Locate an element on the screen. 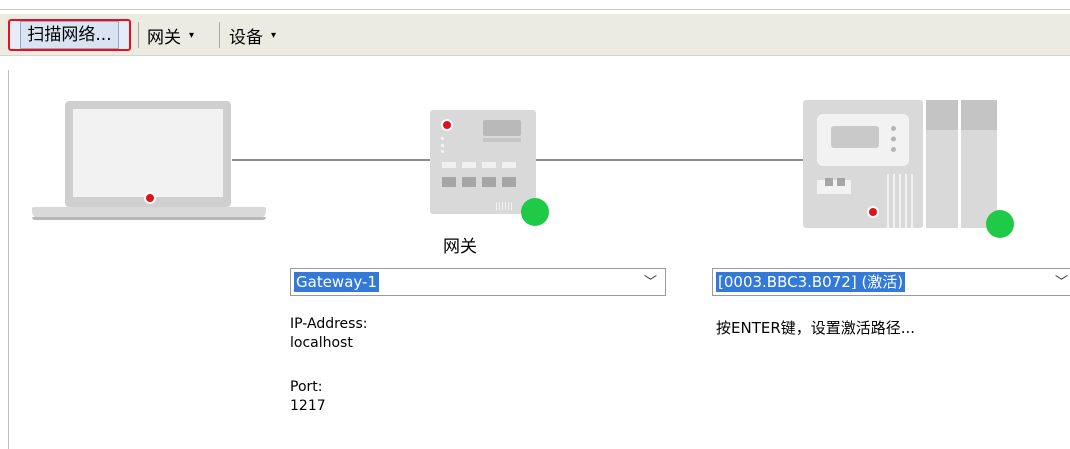  device-select: [0003.BBC3.B072] (激活) ﹀ is located at coordinates (891, 282).